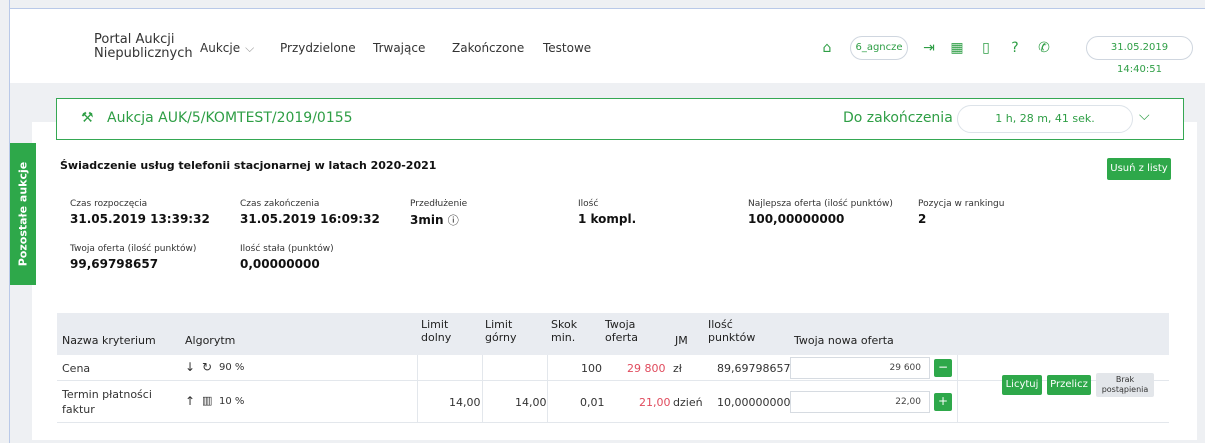 The image size is (1205, 443). I want to click on rank-info: Pozycja w rankingu 2, so click(961, 212).